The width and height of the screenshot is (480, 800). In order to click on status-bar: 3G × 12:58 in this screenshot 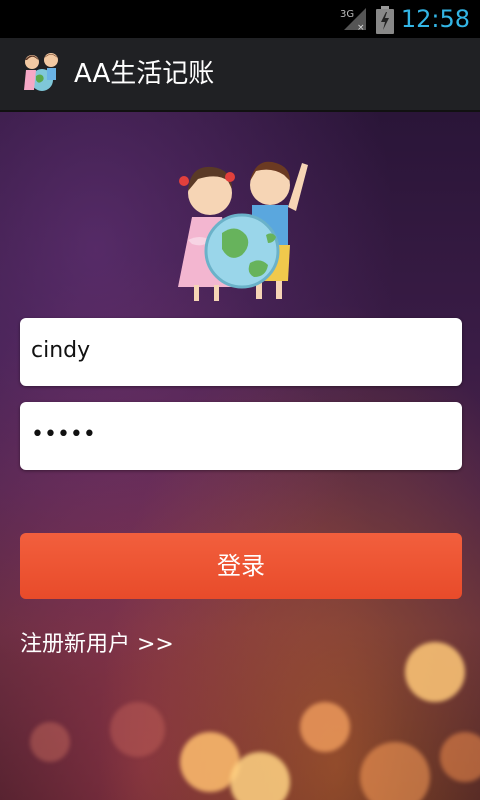, I will do `click(240, 19)`.